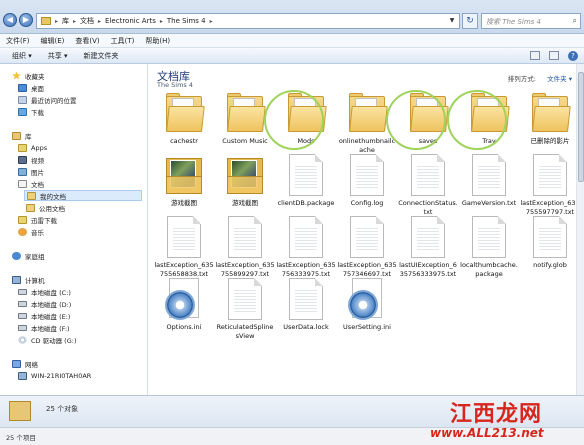 This screenshot has width=584, height=445. What do you see at coordinates (554, 55) in the screenshot?
I see `preview-pane-icon` at bounding box center [554, 55].